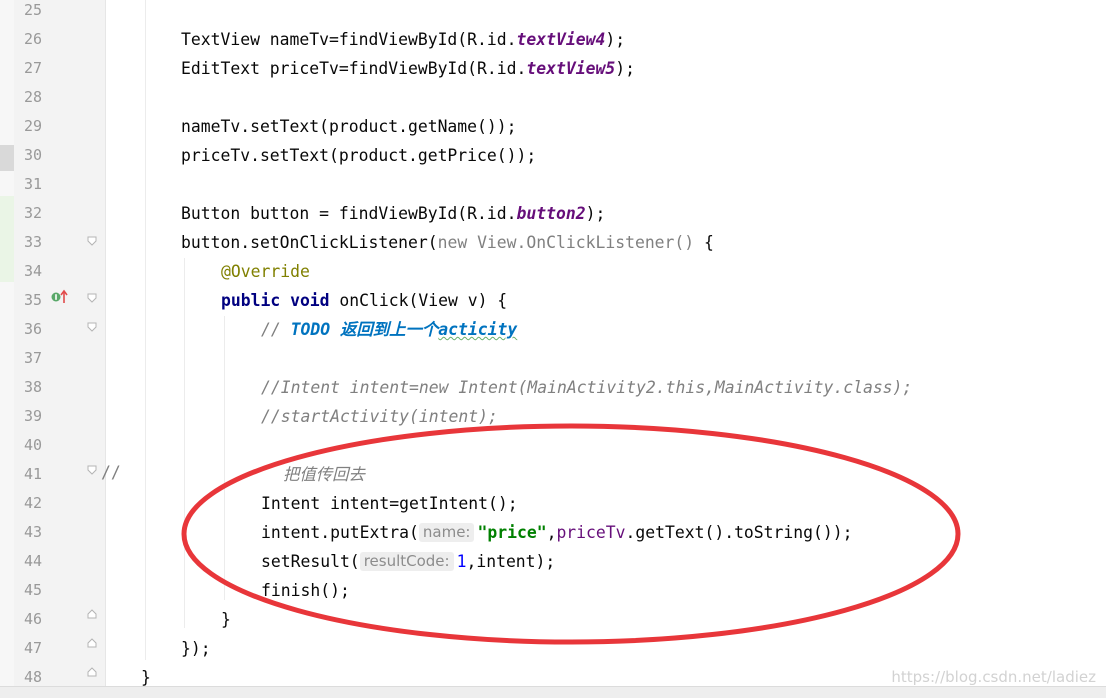 This screenshot has width=1106, height=698. Describe the element at coordinates (993, 677) in the screenshot. I see `watermark-text: https://blog.csdn.net/ladiez` at that location.